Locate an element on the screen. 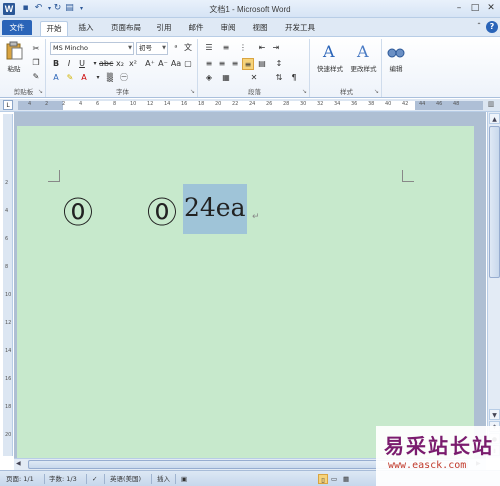 The height and width of the screenshot is (486, 500). clear-format-icon: 文 is located at coordinates (188, 48).